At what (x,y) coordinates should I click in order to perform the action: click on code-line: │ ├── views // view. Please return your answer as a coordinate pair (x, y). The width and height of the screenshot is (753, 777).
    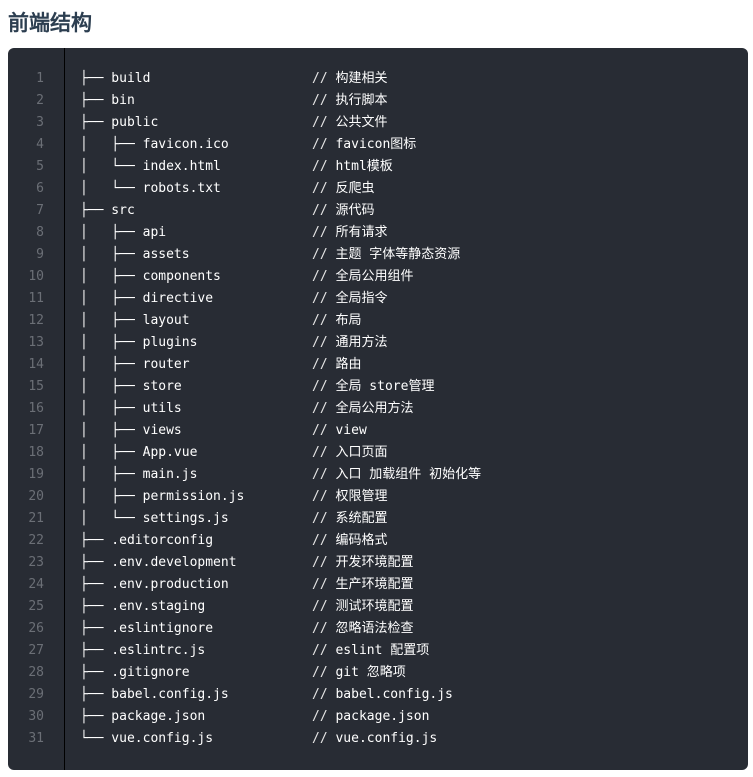
    Looking at the image, I should click on (414, 431).